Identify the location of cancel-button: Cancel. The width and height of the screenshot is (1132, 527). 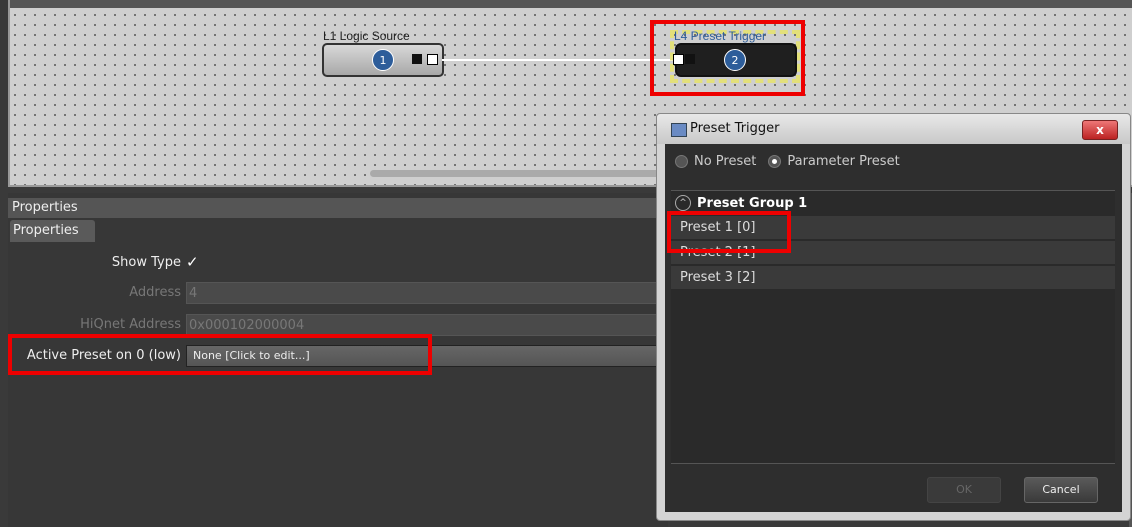
(1061, 490).